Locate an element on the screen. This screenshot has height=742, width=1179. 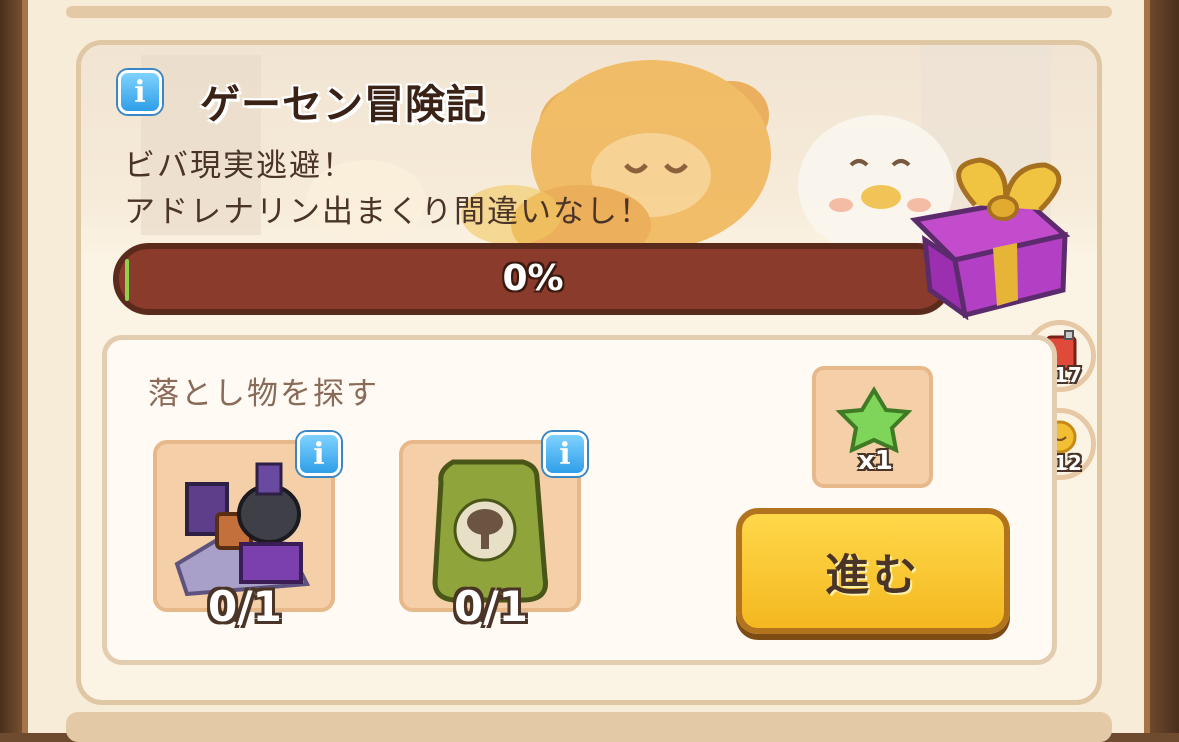
go-button: 進む is located at coordinates (873, 571).